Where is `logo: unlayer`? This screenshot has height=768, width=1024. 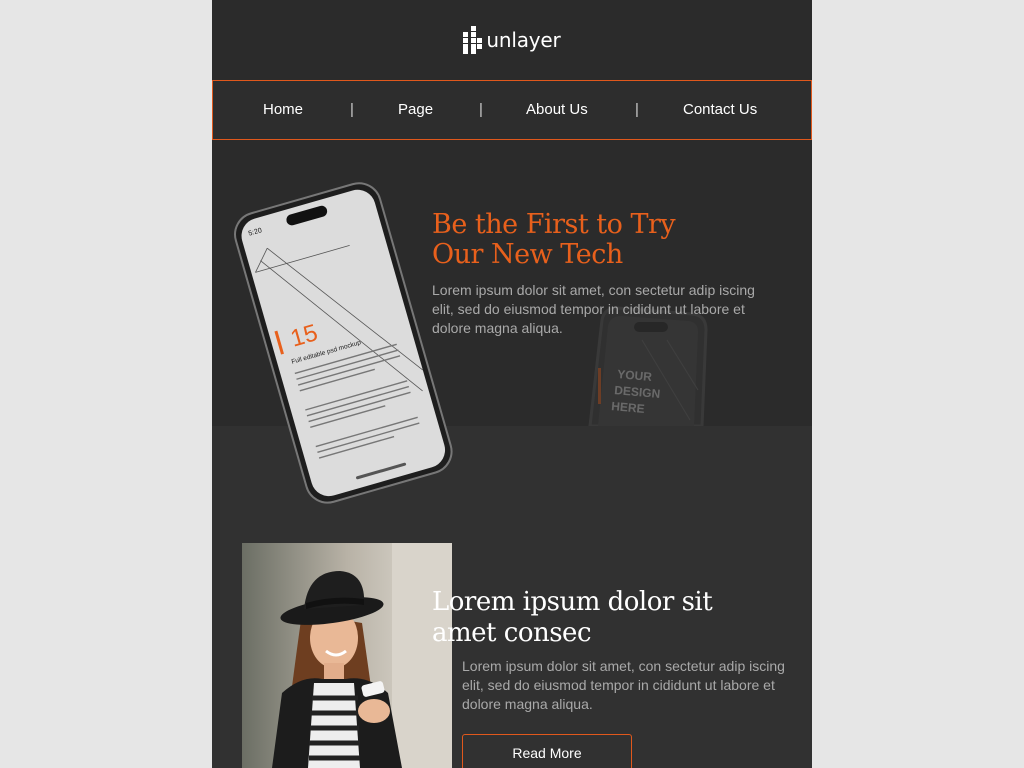
logo: unlayer is located at coordinates (512, 40).